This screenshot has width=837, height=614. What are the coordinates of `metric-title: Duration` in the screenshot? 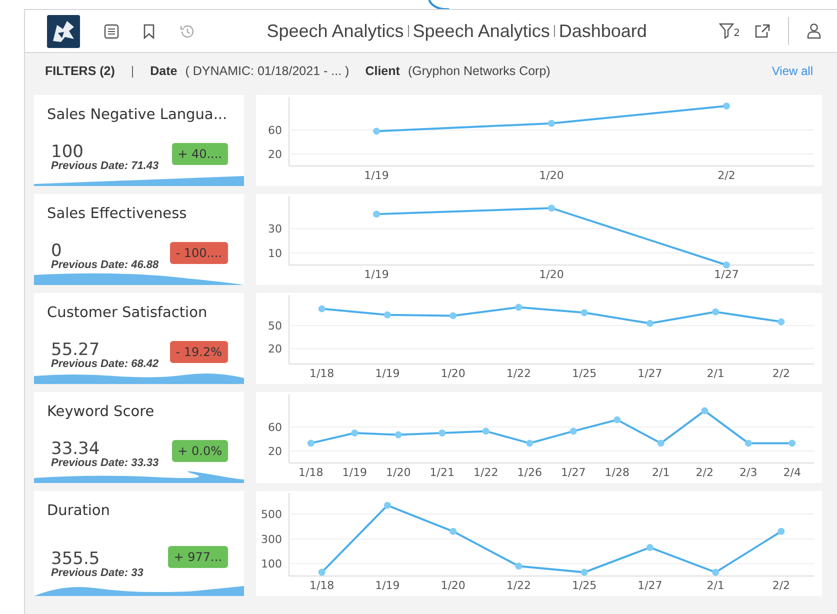 It's located at (78, 511).